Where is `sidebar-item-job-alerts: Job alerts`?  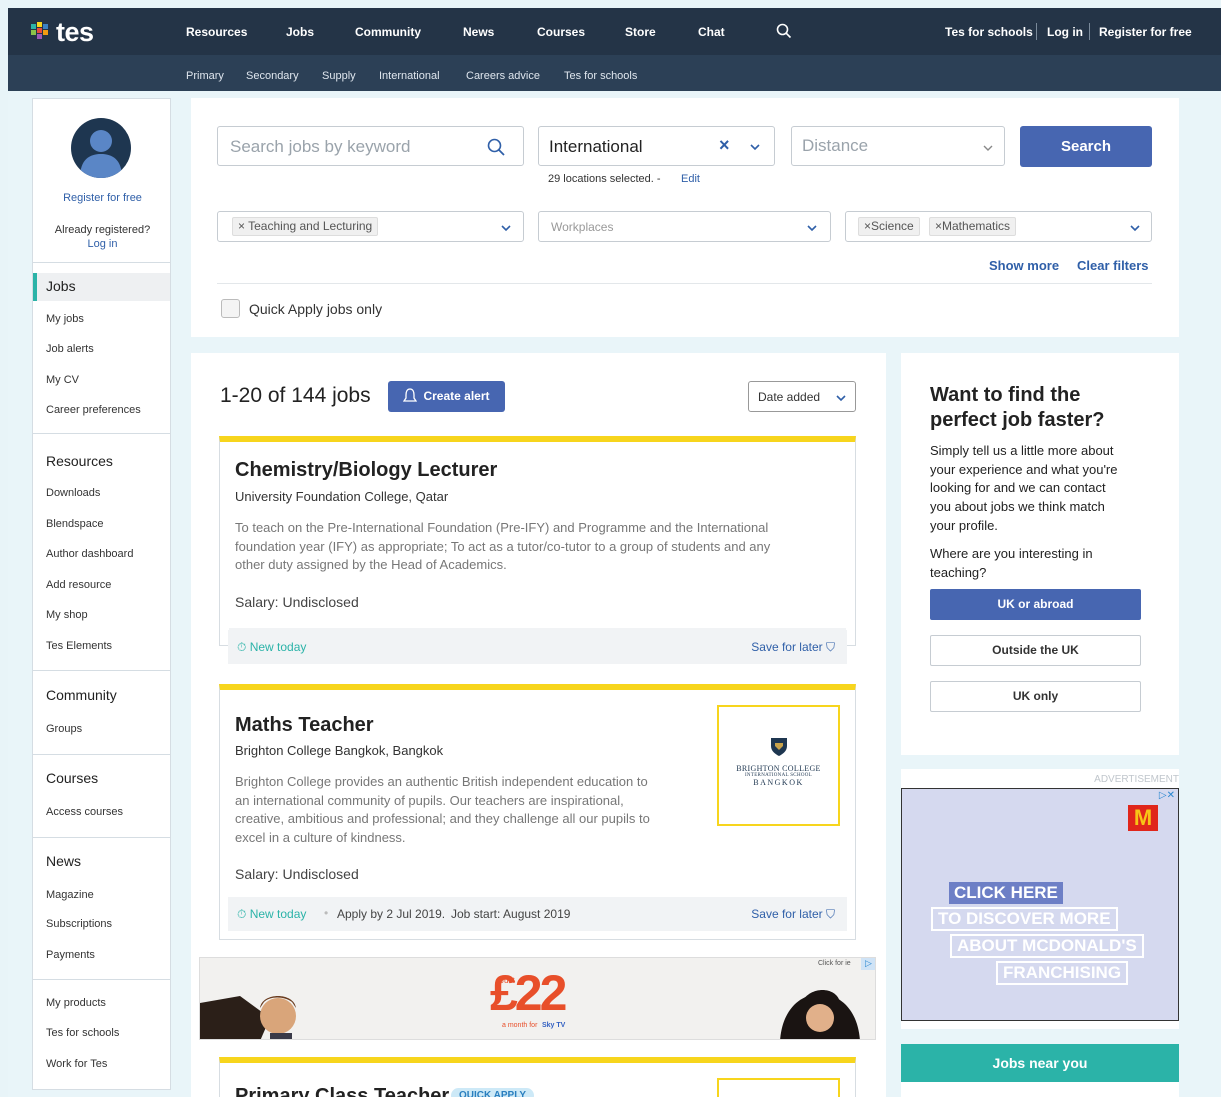 sidebar-item-job-alerts: Job alerts is located at coordinates (70, 349).